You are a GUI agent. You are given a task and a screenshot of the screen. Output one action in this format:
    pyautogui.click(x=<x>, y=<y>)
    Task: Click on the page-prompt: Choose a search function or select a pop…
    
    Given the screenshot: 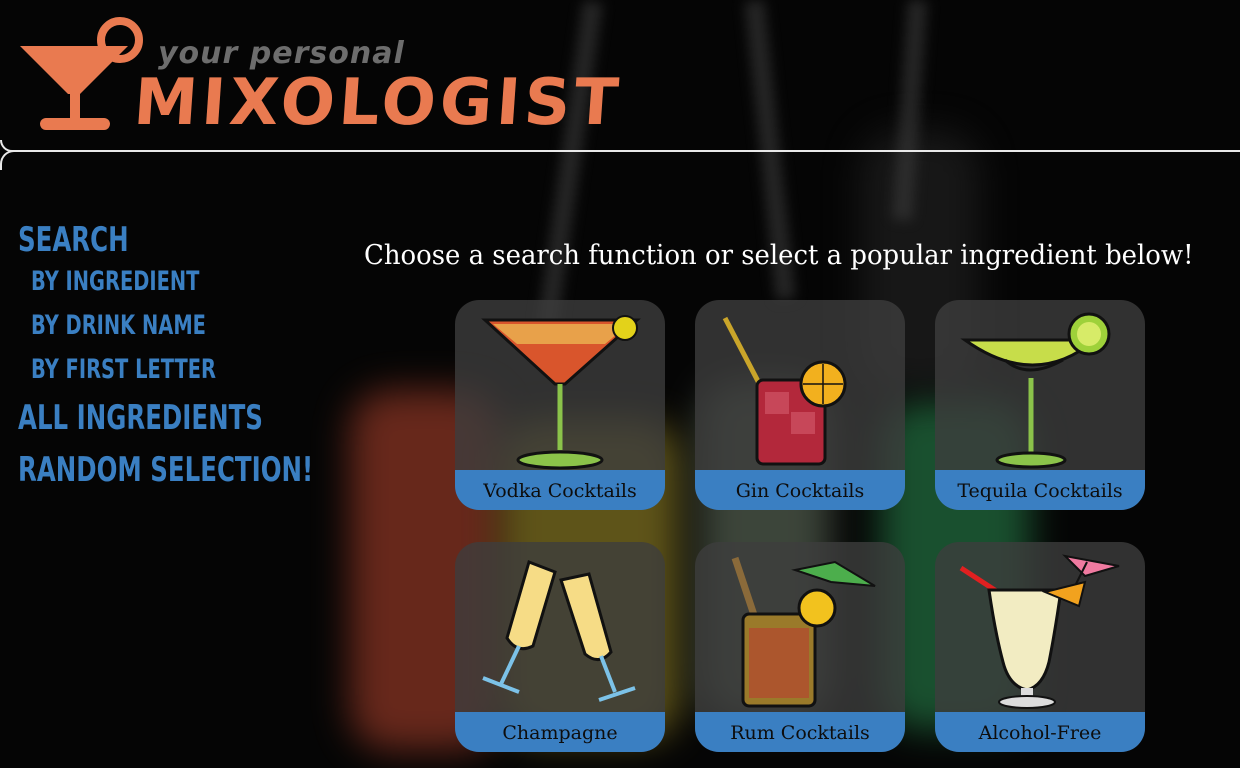 What is the action you would take?
    pyautogui.click(x=779, y=255)
    